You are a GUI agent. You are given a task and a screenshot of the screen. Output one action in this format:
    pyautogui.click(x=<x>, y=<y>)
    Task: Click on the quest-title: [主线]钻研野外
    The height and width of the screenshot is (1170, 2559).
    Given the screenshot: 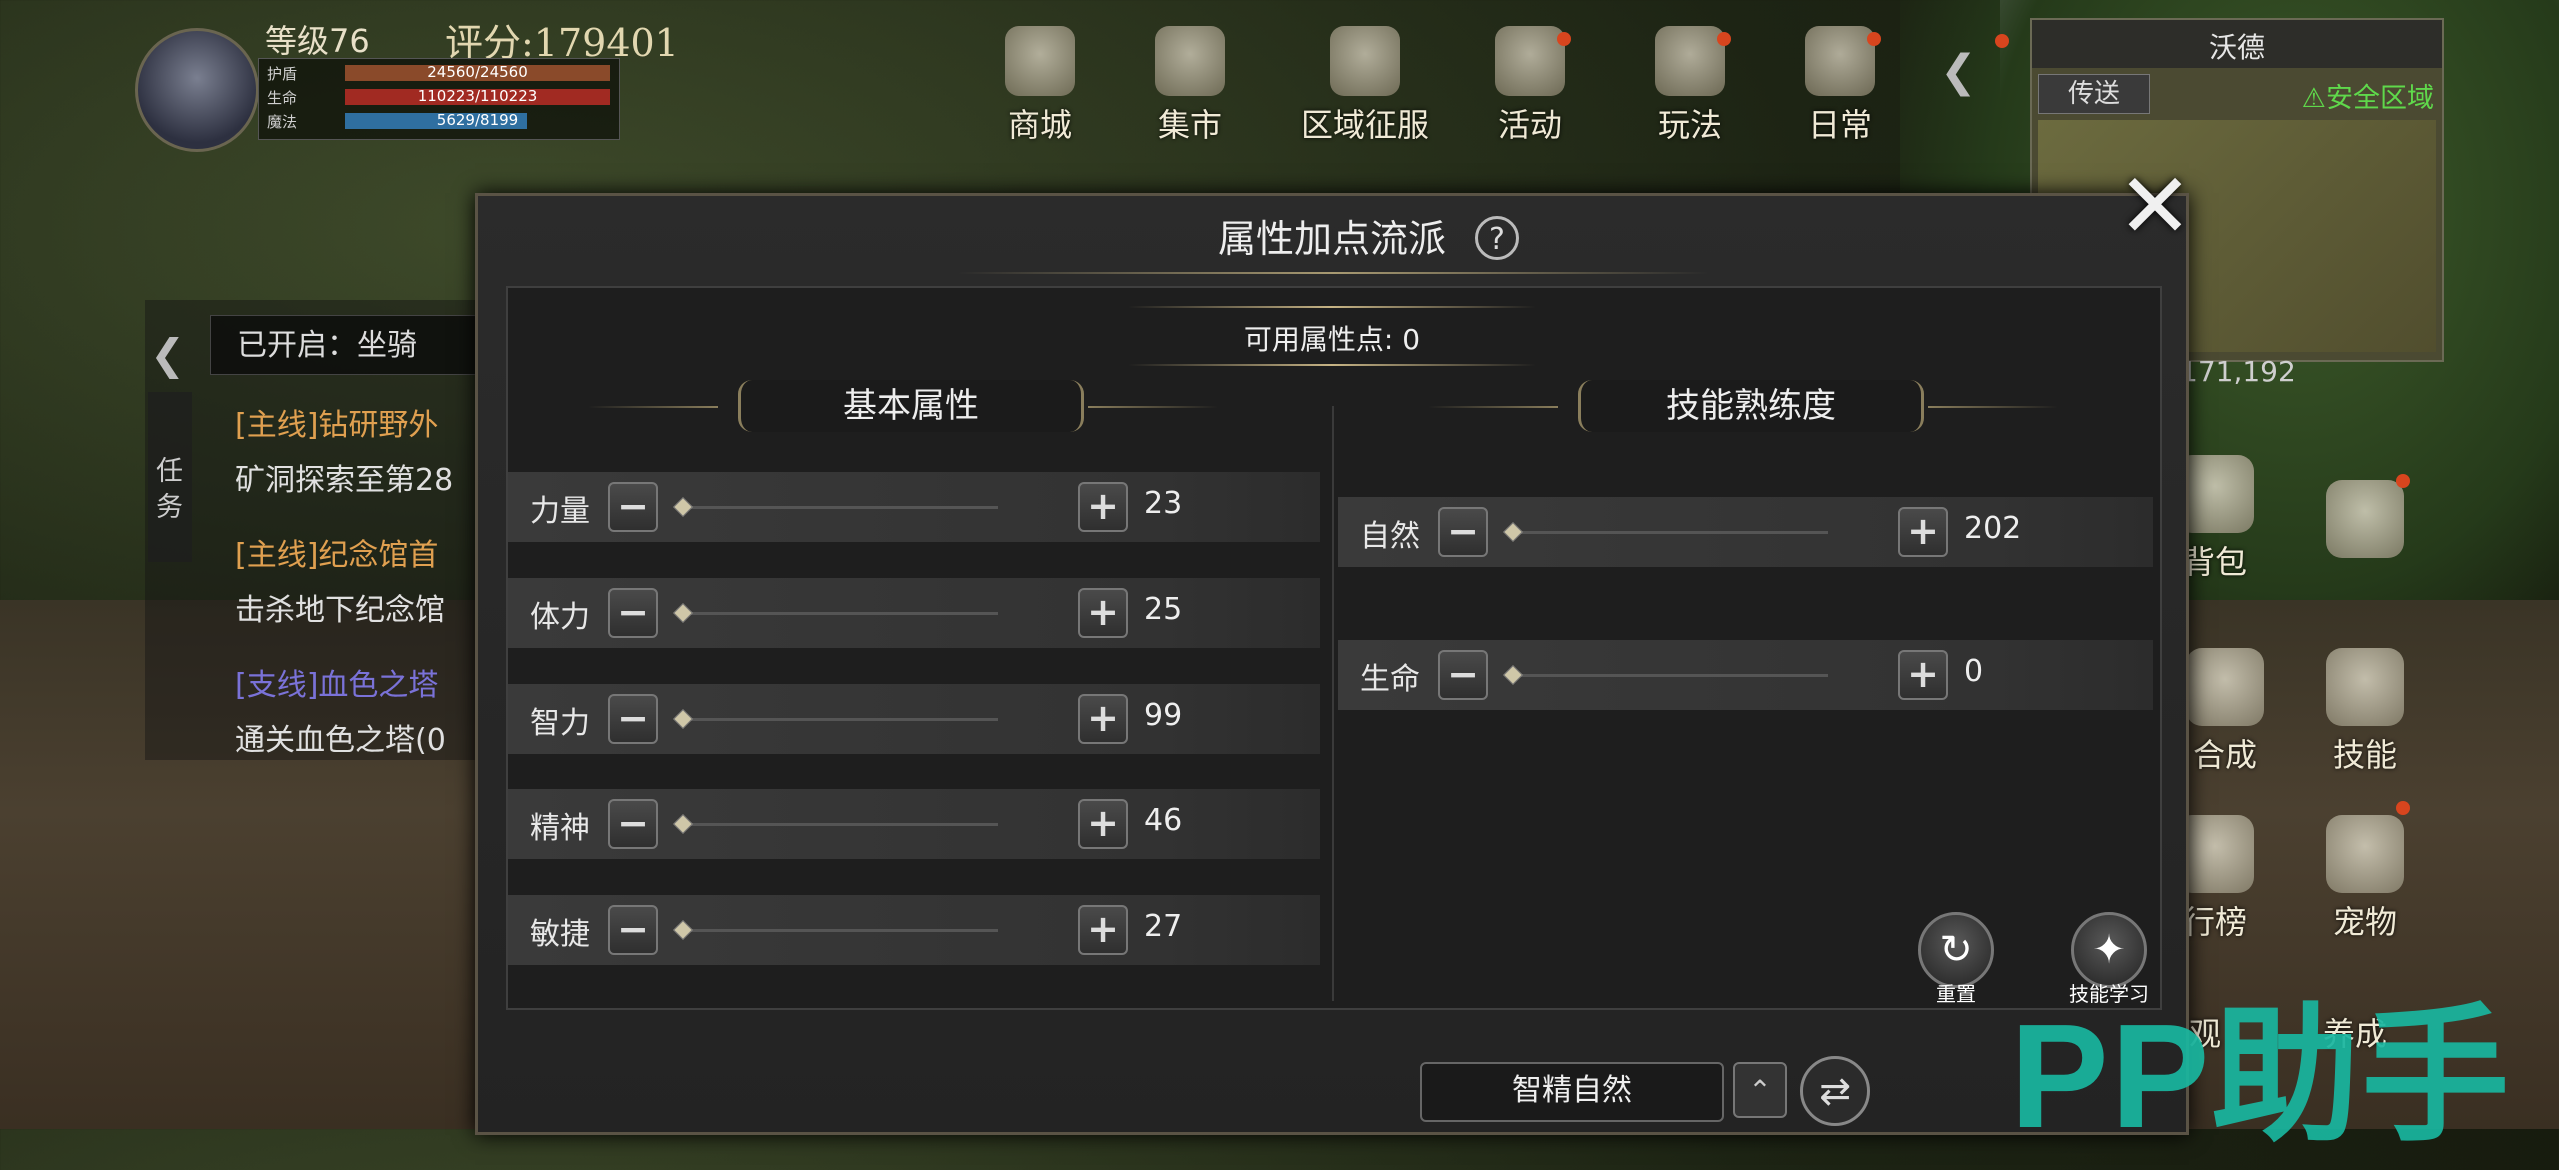 What is the action you would take?
    pyautogui.click(x=355, y=422)
    